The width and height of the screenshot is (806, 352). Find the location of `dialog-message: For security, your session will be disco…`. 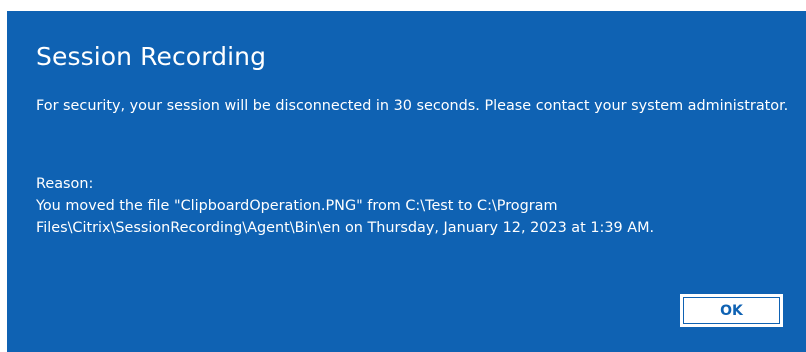

dialog-message: For security, your session will be disco… is located at coordinates (412, 106).